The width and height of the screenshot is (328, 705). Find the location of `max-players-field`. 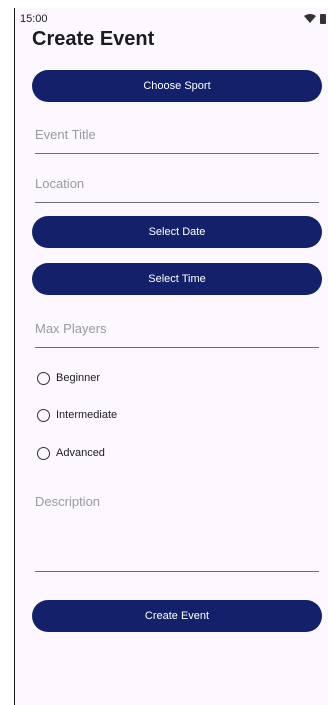

max-players-field is located at coordinates (177, 334).